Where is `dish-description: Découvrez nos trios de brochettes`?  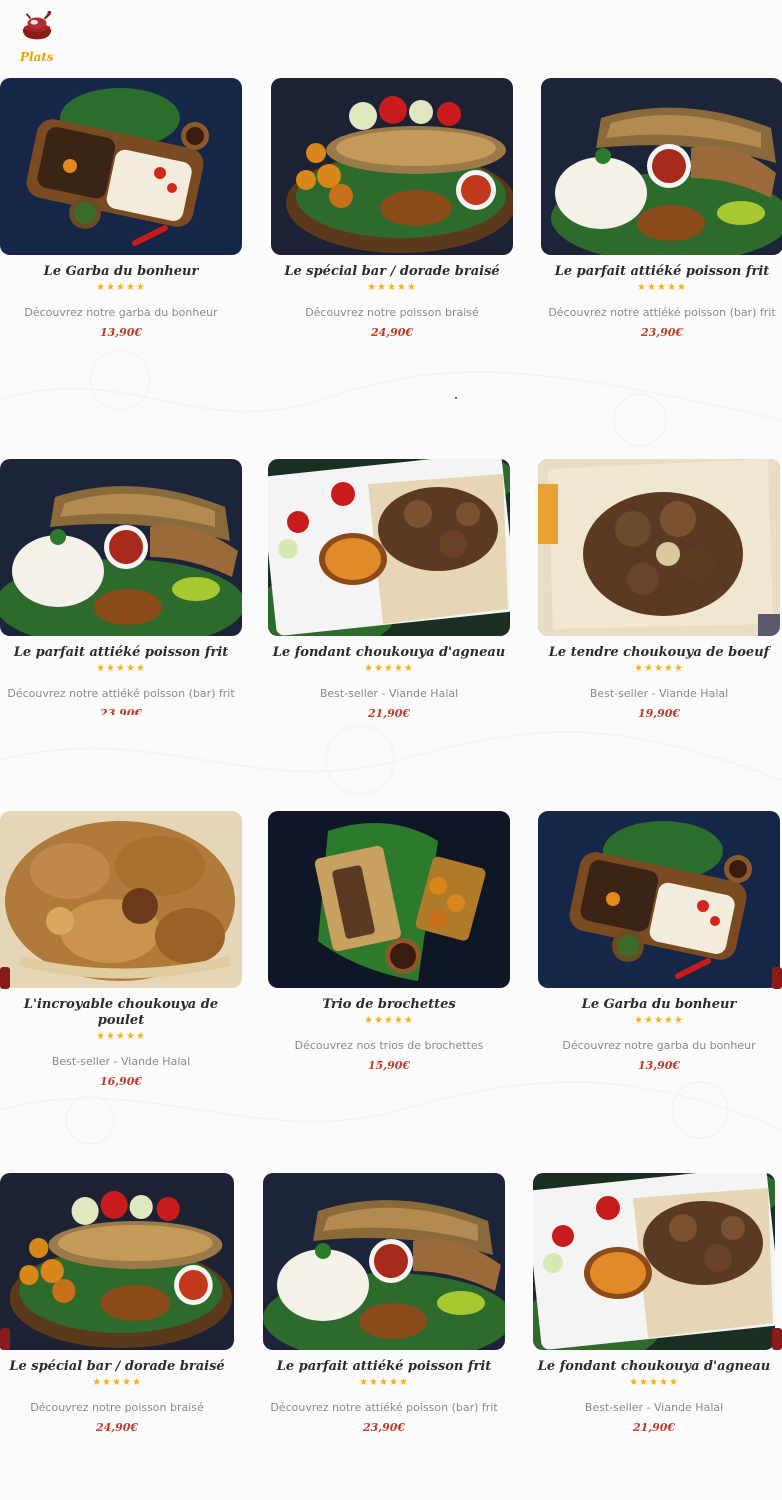 dish-description: Découvrez nos trios de brochettes is located at coordinates (389, 1045).